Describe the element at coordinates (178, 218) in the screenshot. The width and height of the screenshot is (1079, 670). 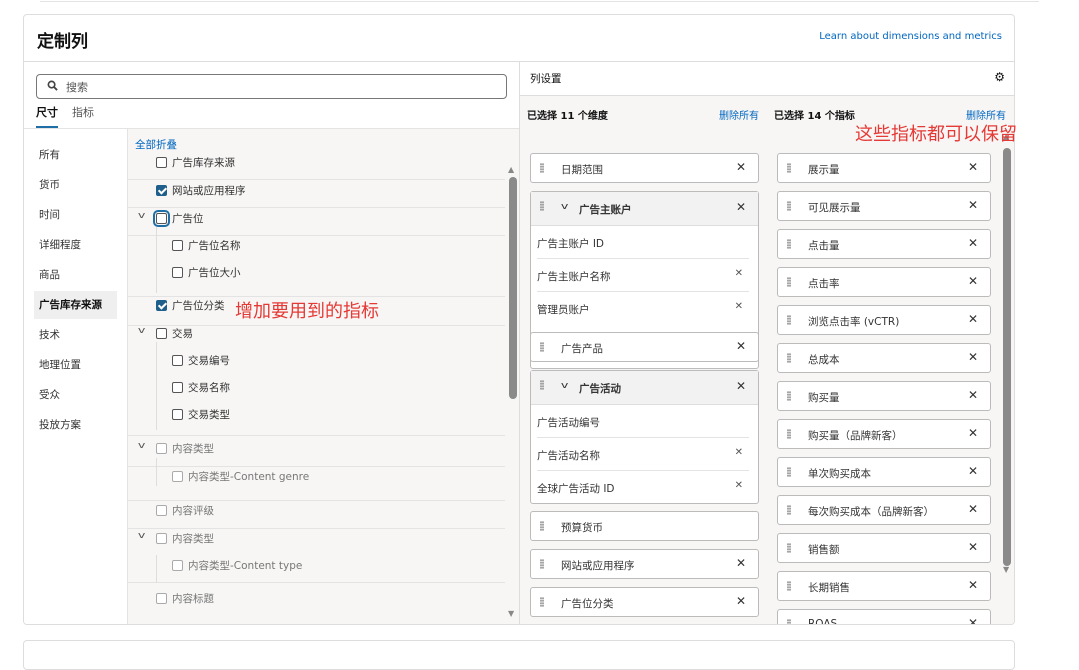
I see `dimension-item: 广告位` at that location.